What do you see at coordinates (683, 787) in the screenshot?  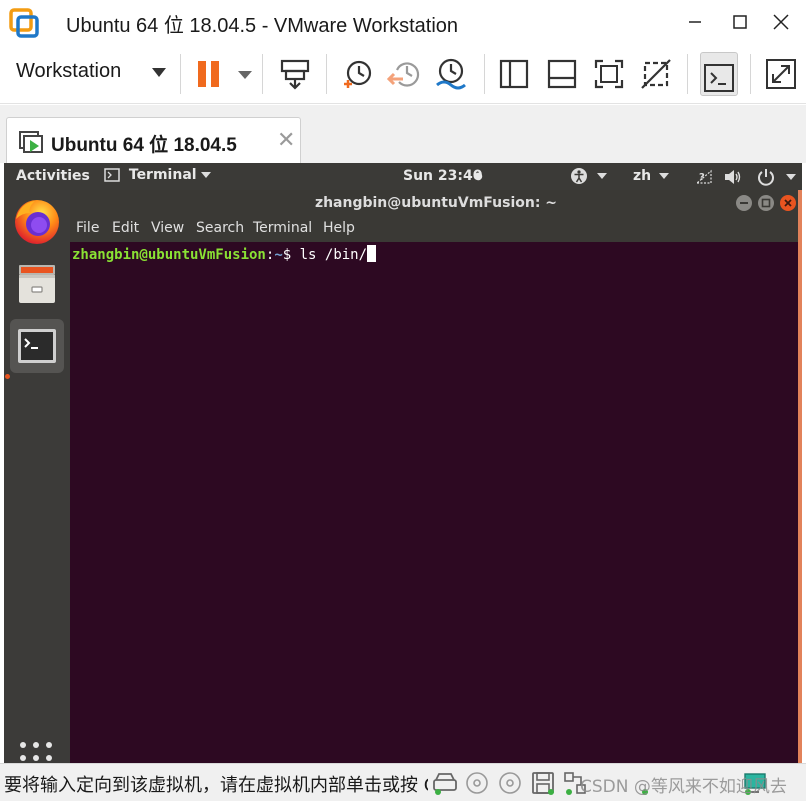 I see `csdn-watermark: CSDN @等风来不如迎风去` at bounding box center [683, 787].